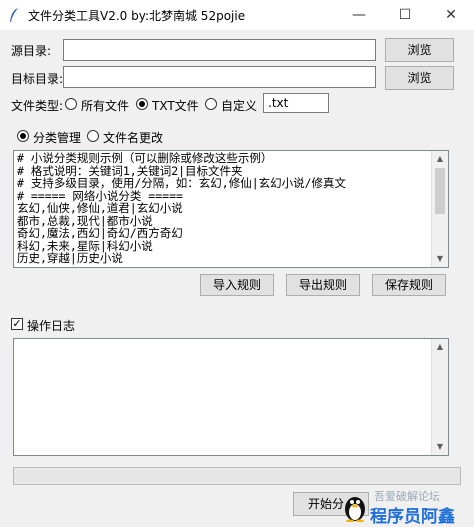 The height and width of the screenshot is (527, 474). What do you see at coordinates (237, 285) in the screenshot?
I see `import-rules-button: 导入规则` at bounding box center [237, 285].